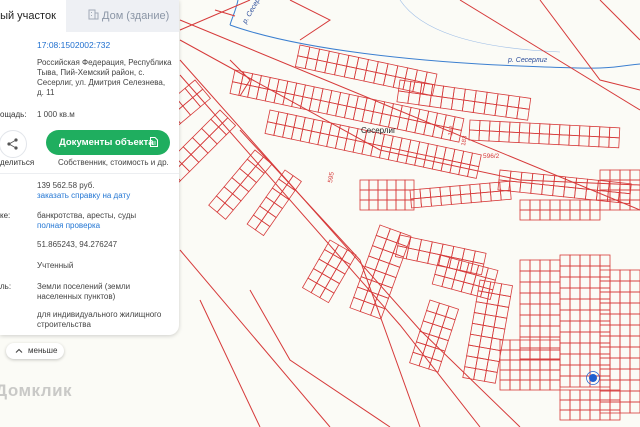 This screenshot has width=640, height=427. I want to click on document-icon, so click(154, 142).